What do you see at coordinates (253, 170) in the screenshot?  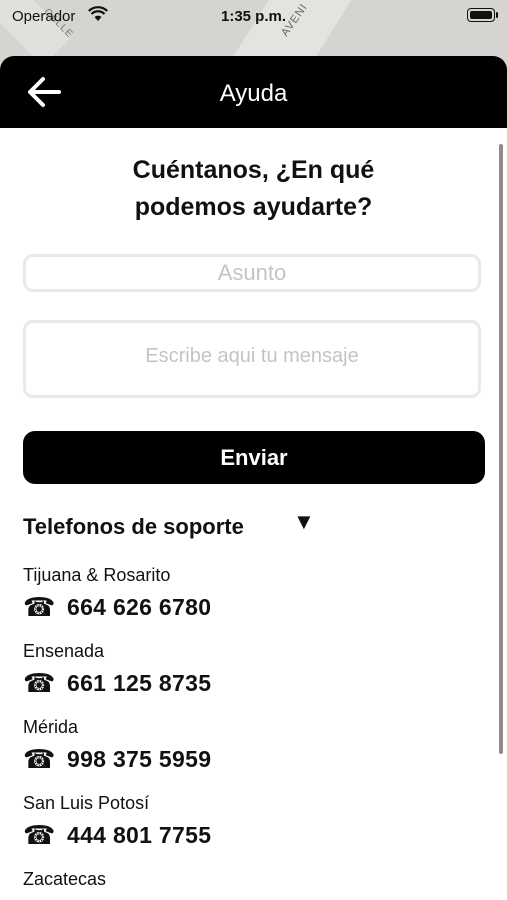 I see `help-heading-line: Cuéntanos, ¿En qué` at bounding box center [253, 170].